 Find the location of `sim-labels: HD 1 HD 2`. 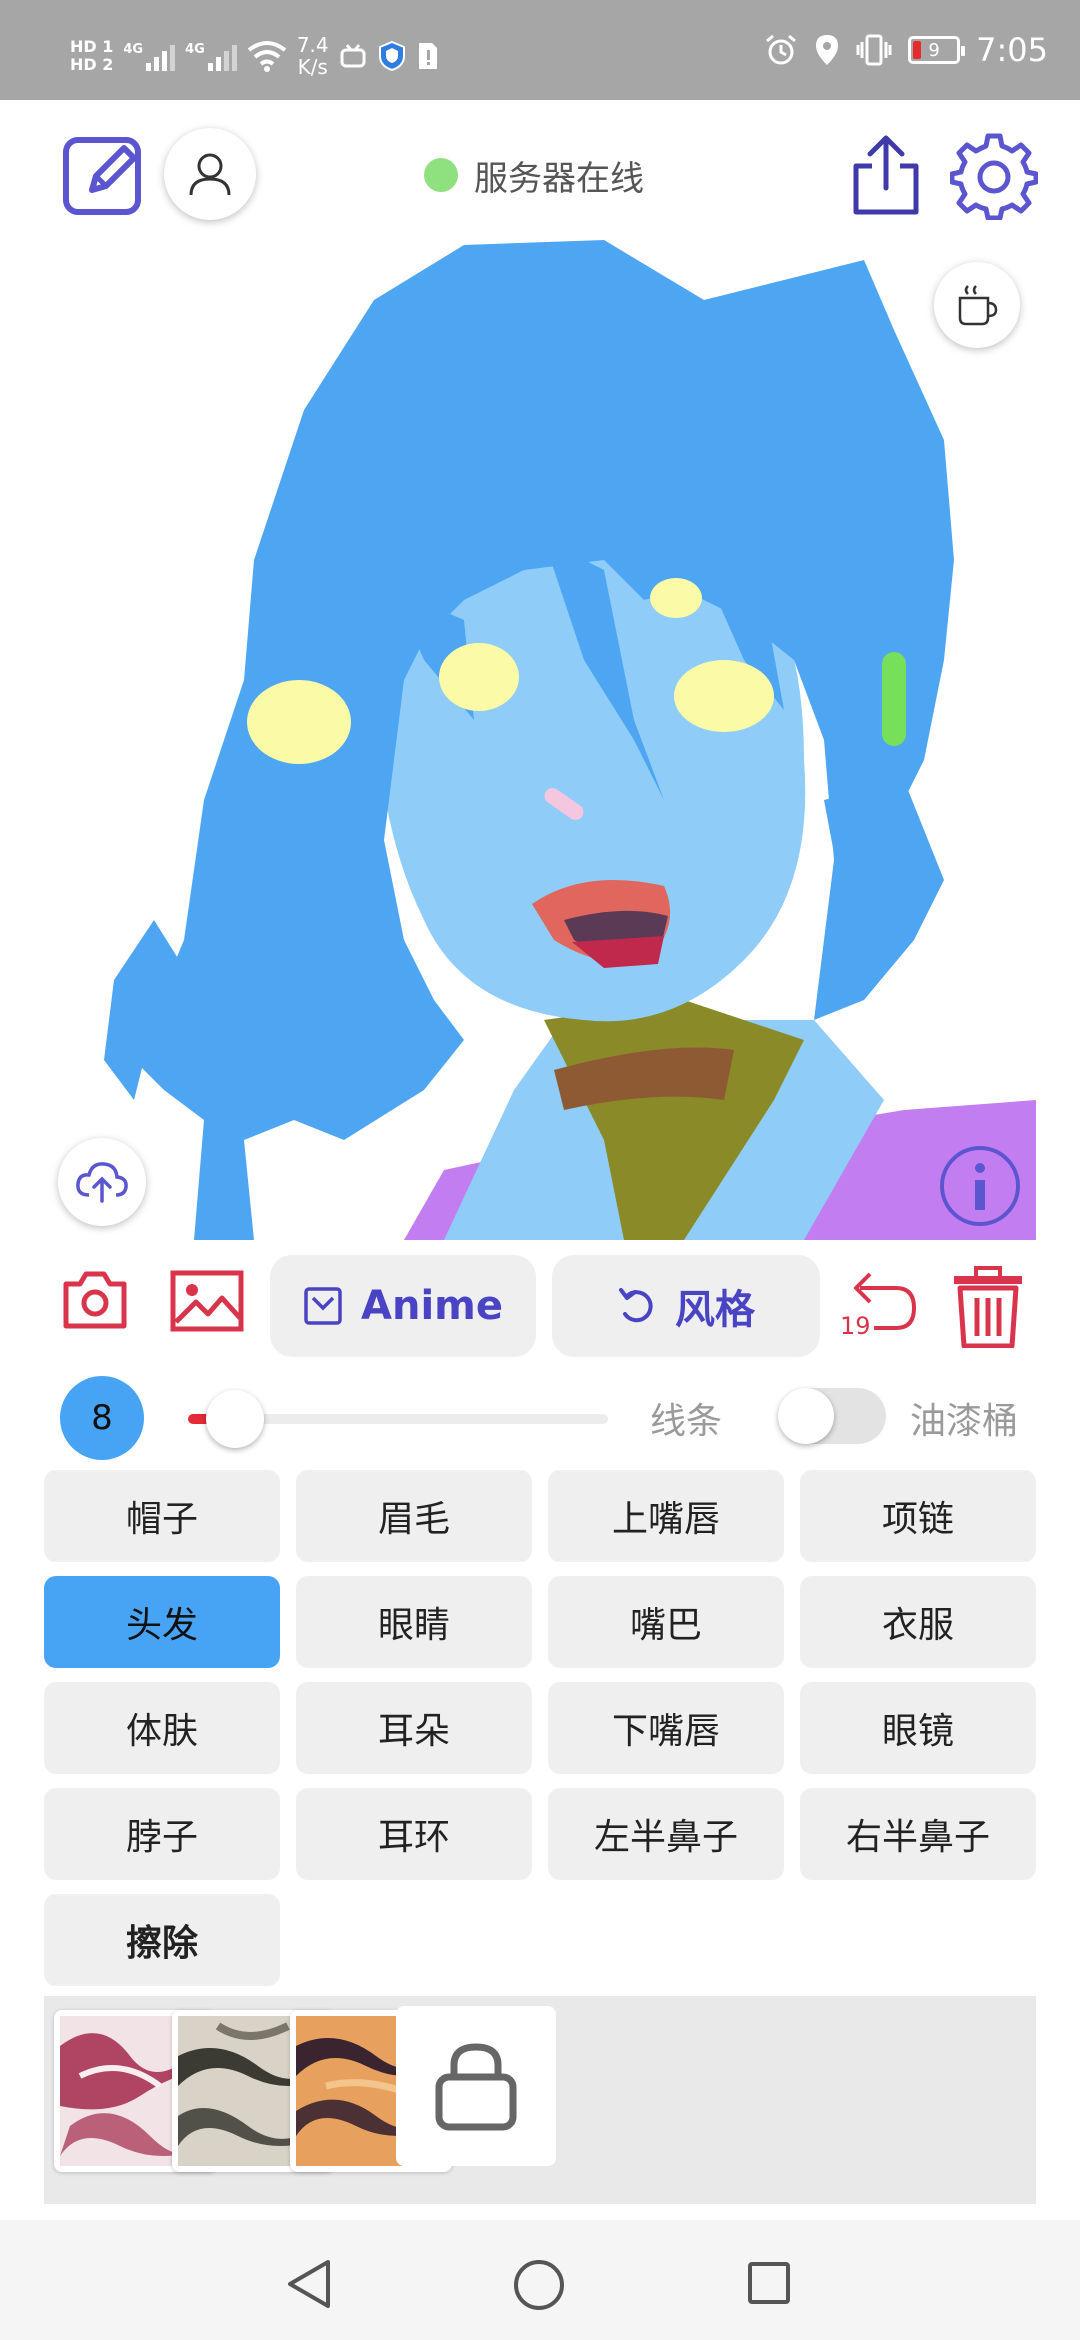

sim-labels: HD 1 HD 2 is located at coordinates (91, 56).